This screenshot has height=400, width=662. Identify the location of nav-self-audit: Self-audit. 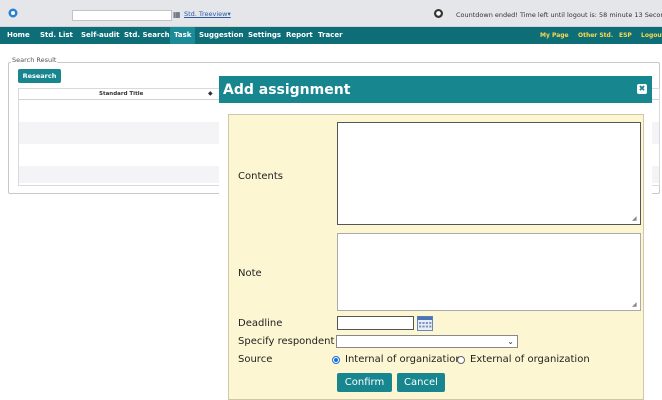
(100, 35).